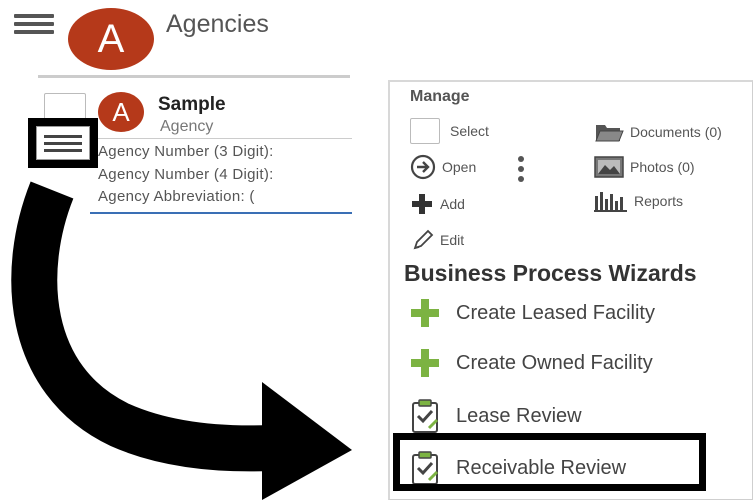  I want to click on open-action: Open, so click(443, 167).